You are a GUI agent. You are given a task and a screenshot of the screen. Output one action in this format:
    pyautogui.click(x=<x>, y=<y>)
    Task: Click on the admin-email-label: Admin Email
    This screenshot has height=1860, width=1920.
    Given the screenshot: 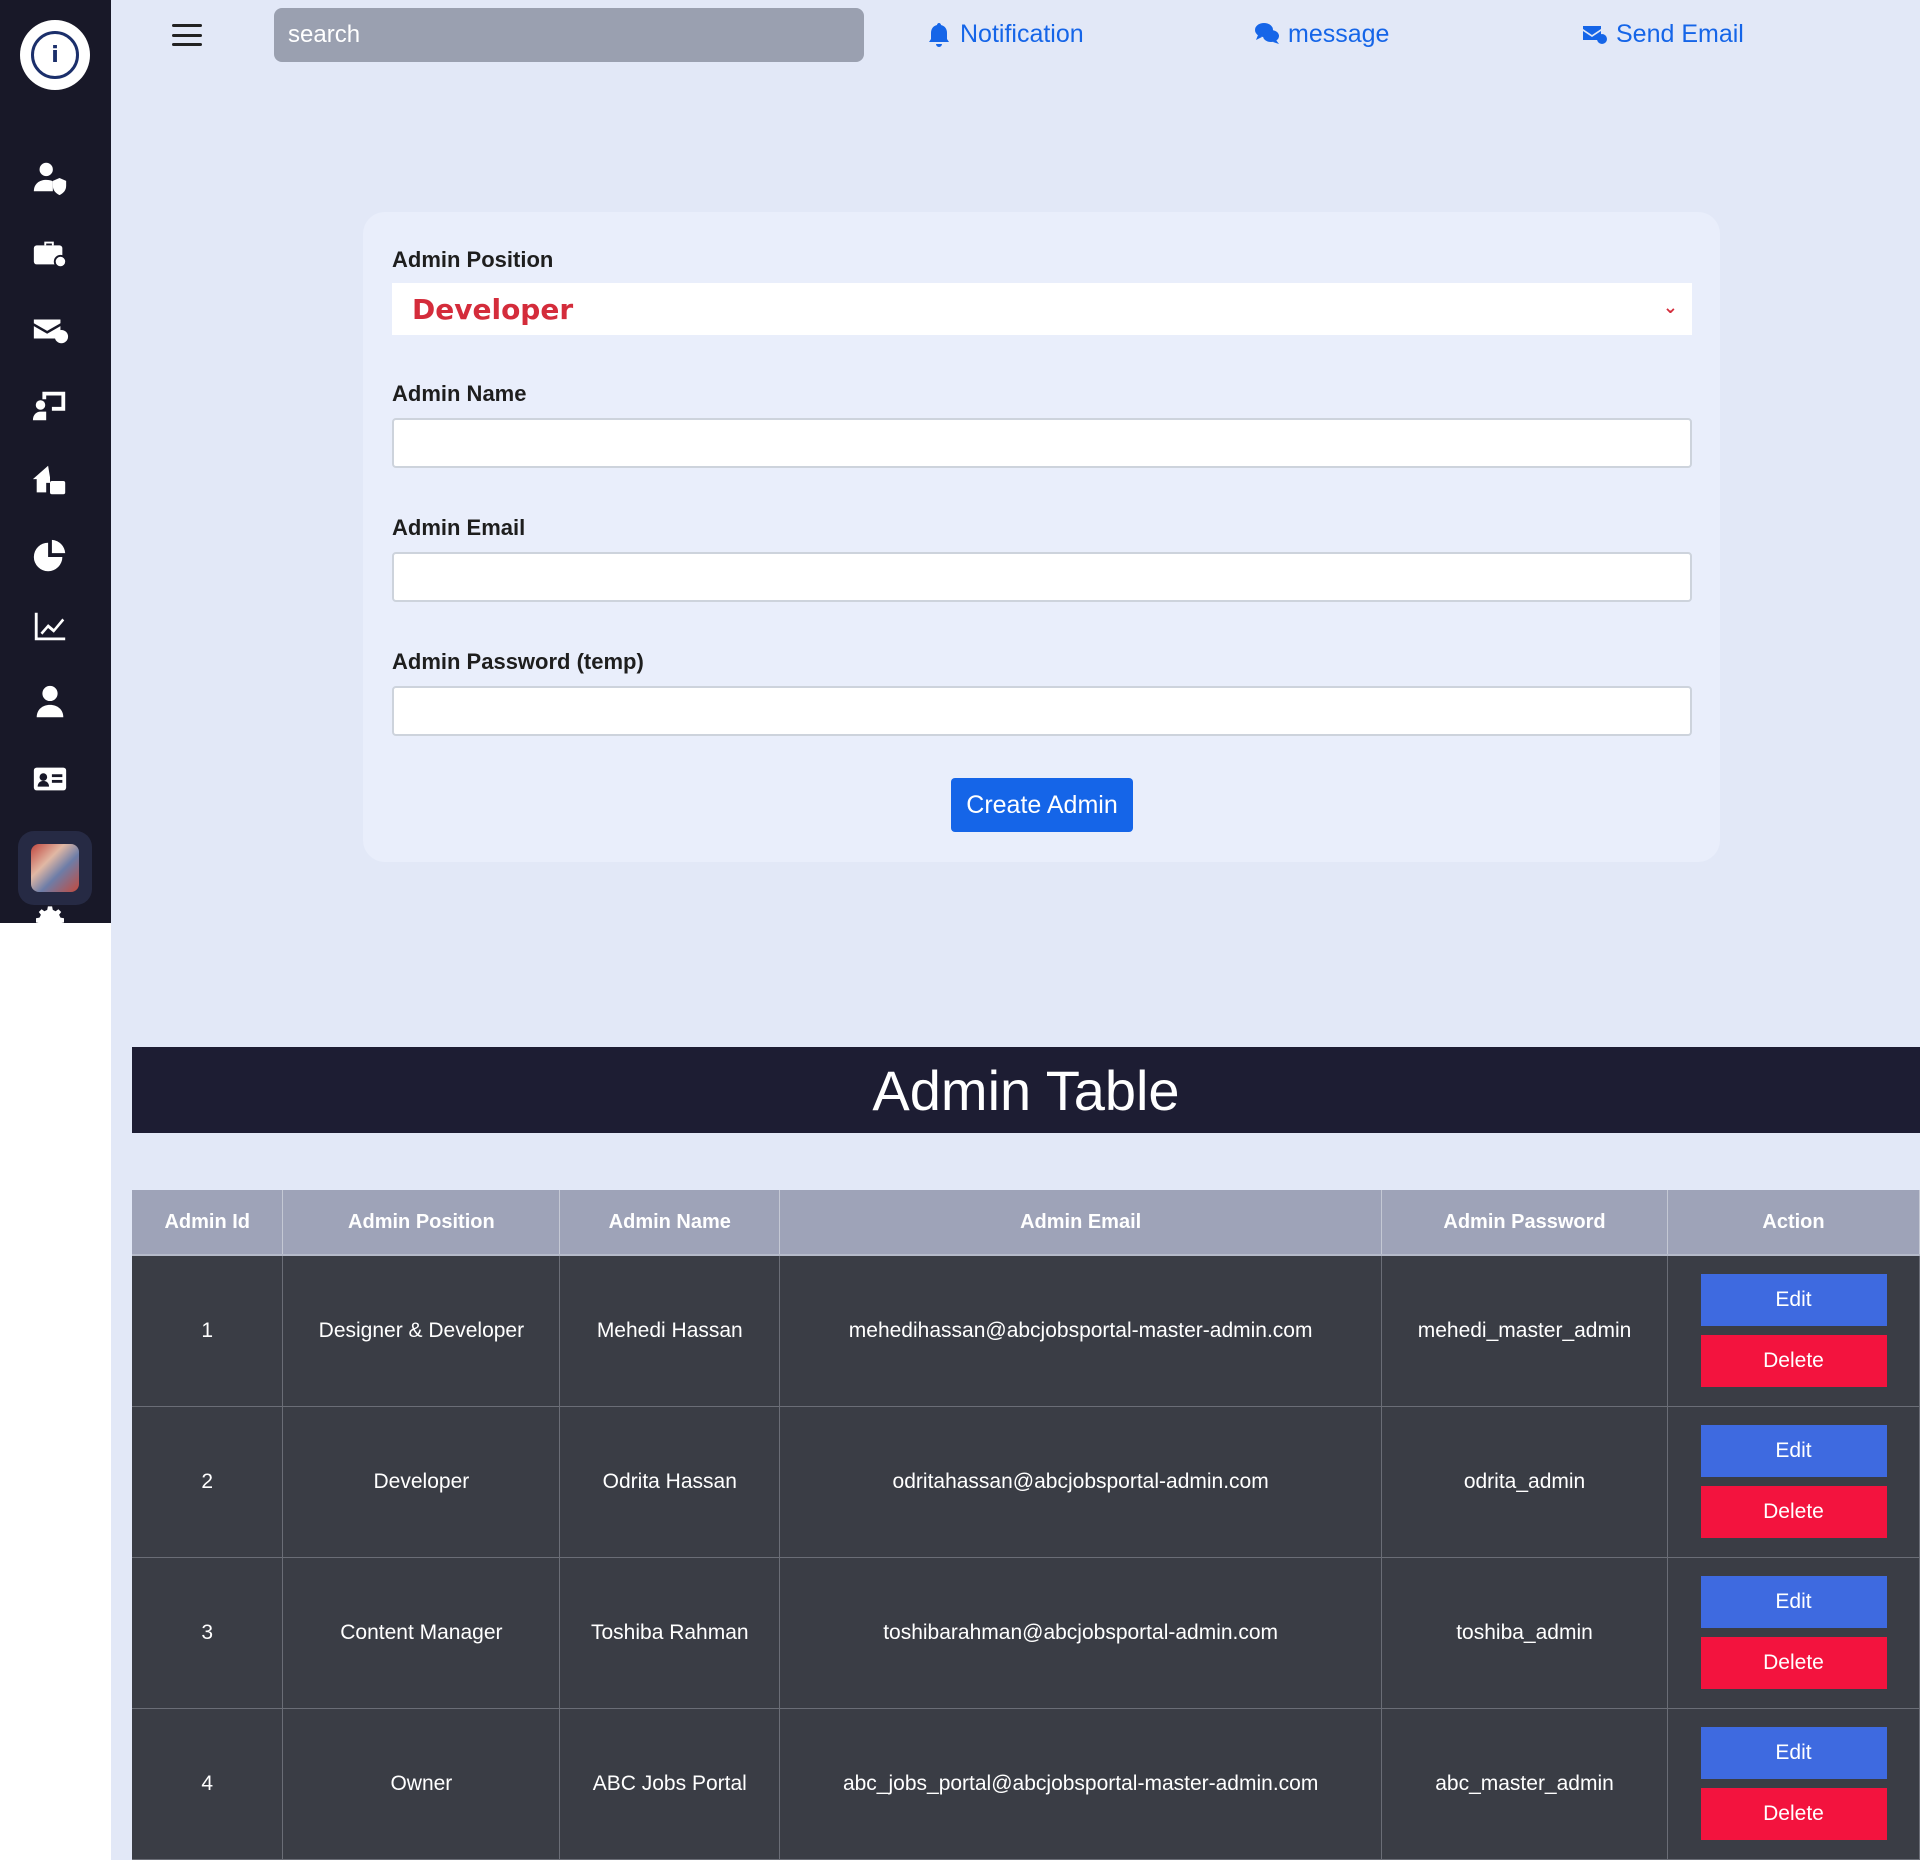 What is the action you would take?
    pyautogui.click(x=459, y=527)
    